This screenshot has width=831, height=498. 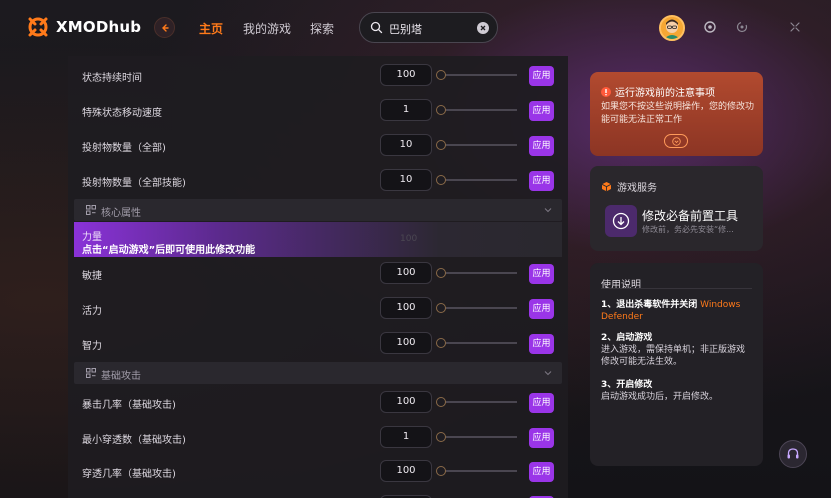 I want to click on headset-icon, so click(x=793, y=453).